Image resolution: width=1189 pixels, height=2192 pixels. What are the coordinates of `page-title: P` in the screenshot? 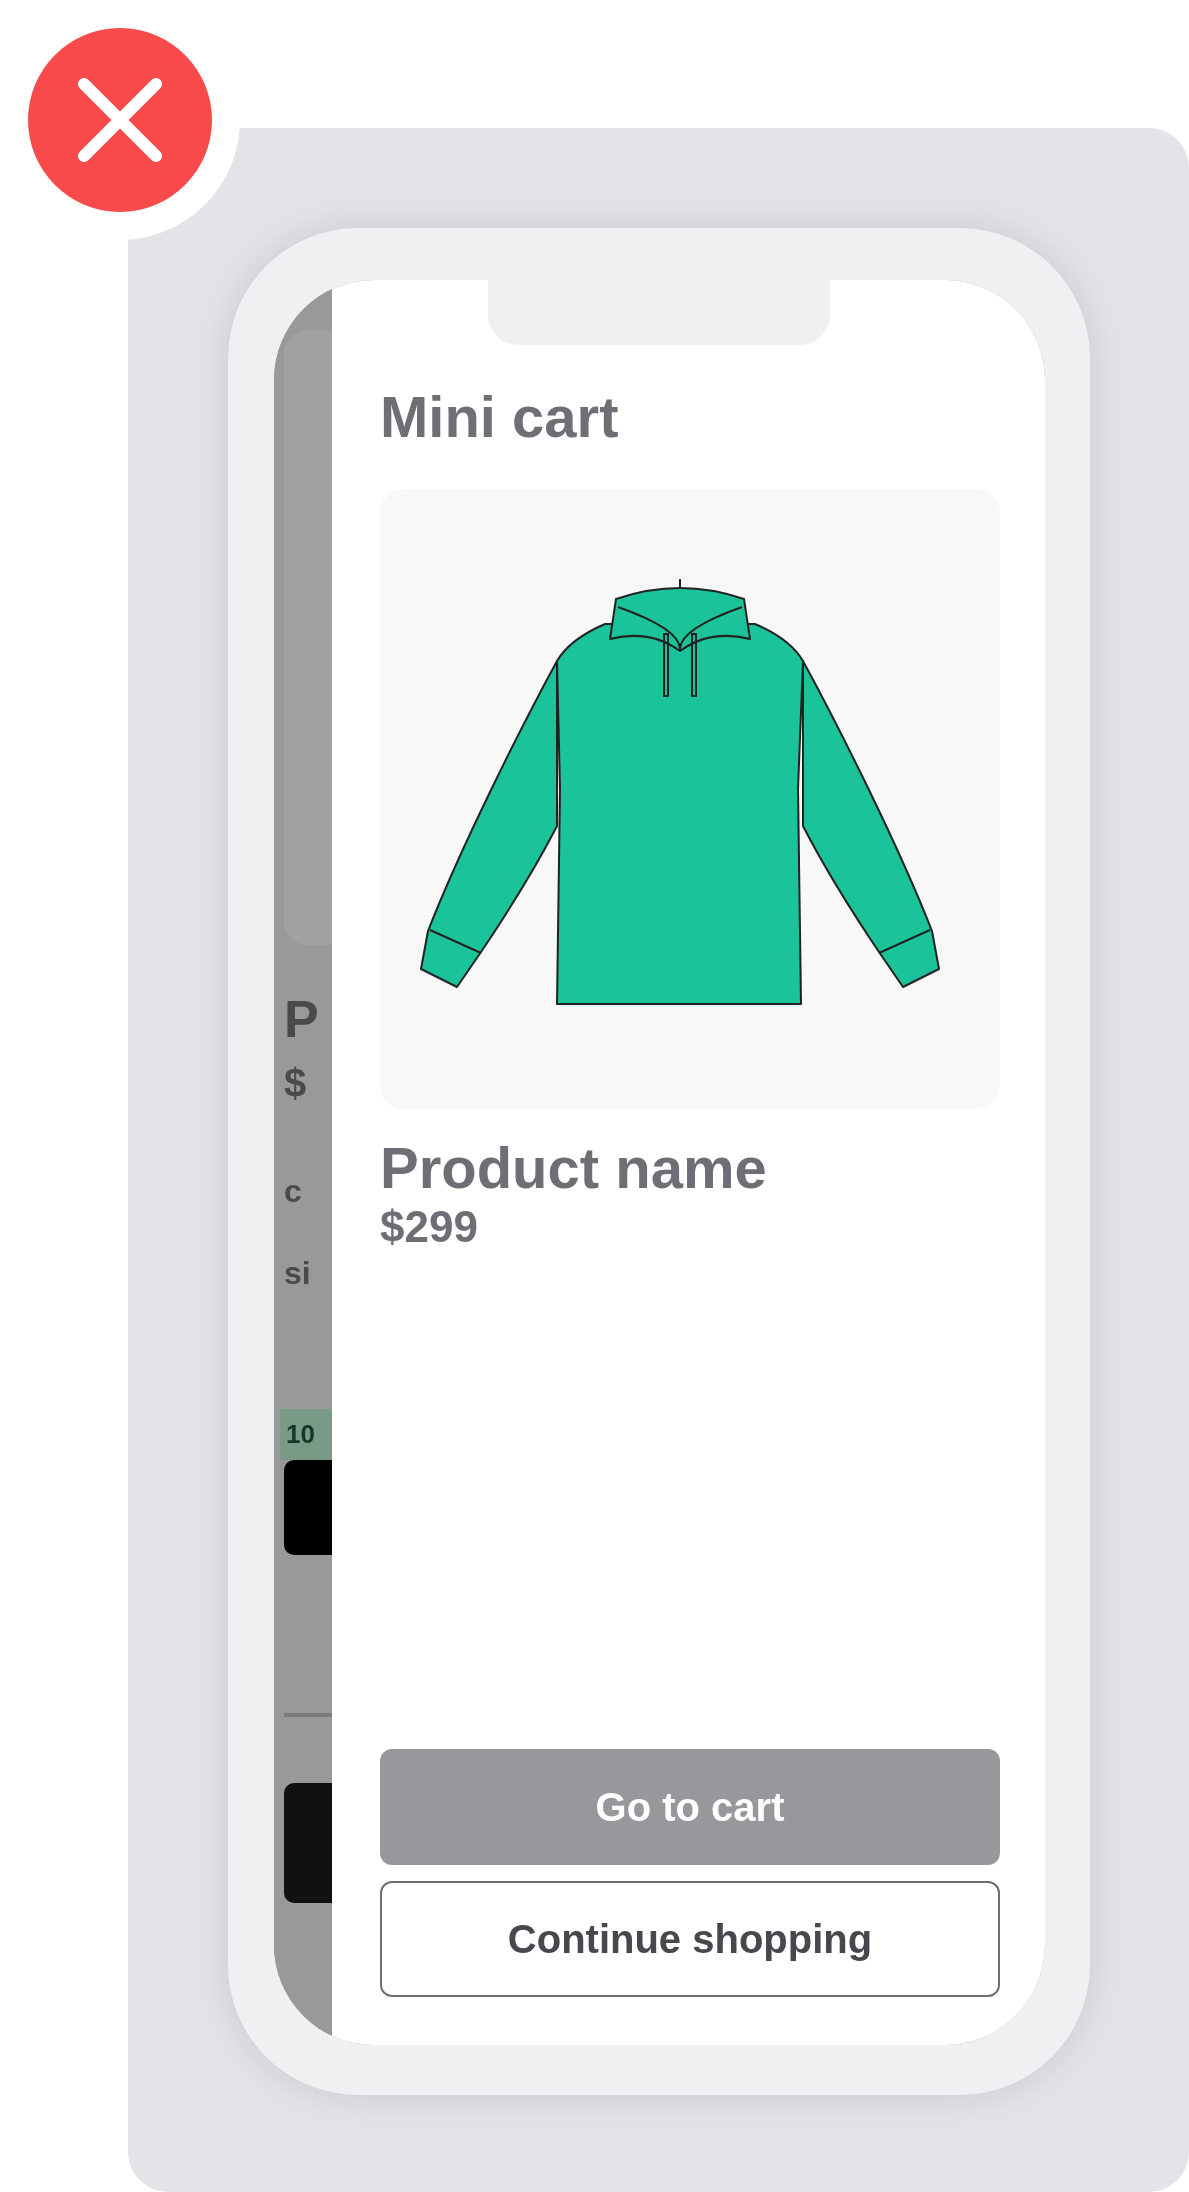 It's located at (302, 1019).